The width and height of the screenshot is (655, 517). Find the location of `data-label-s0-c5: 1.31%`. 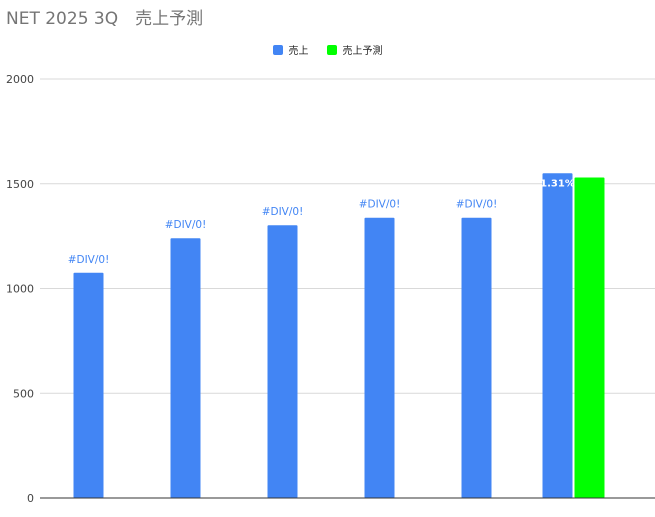

data-label-s0-c5: 1.31% is located at coordinates (557, 183).